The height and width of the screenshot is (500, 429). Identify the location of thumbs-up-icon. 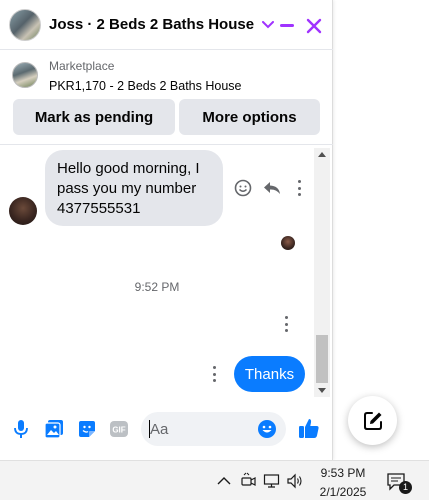
(309, 428).